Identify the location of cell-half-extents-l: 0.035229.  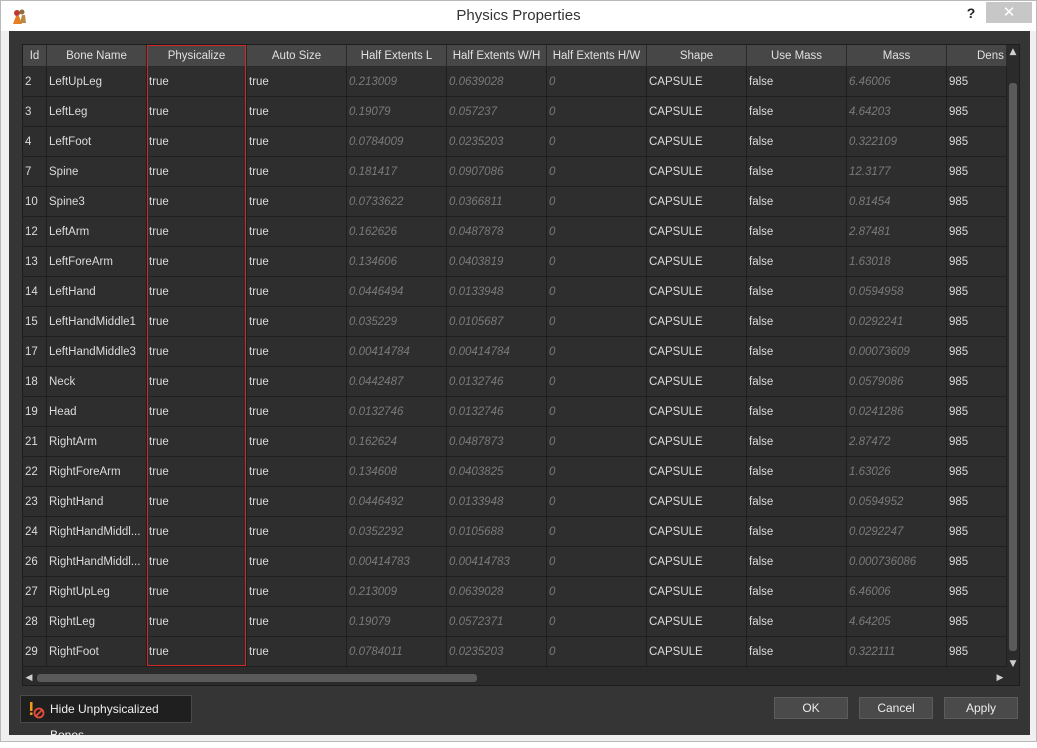
(397, 322).